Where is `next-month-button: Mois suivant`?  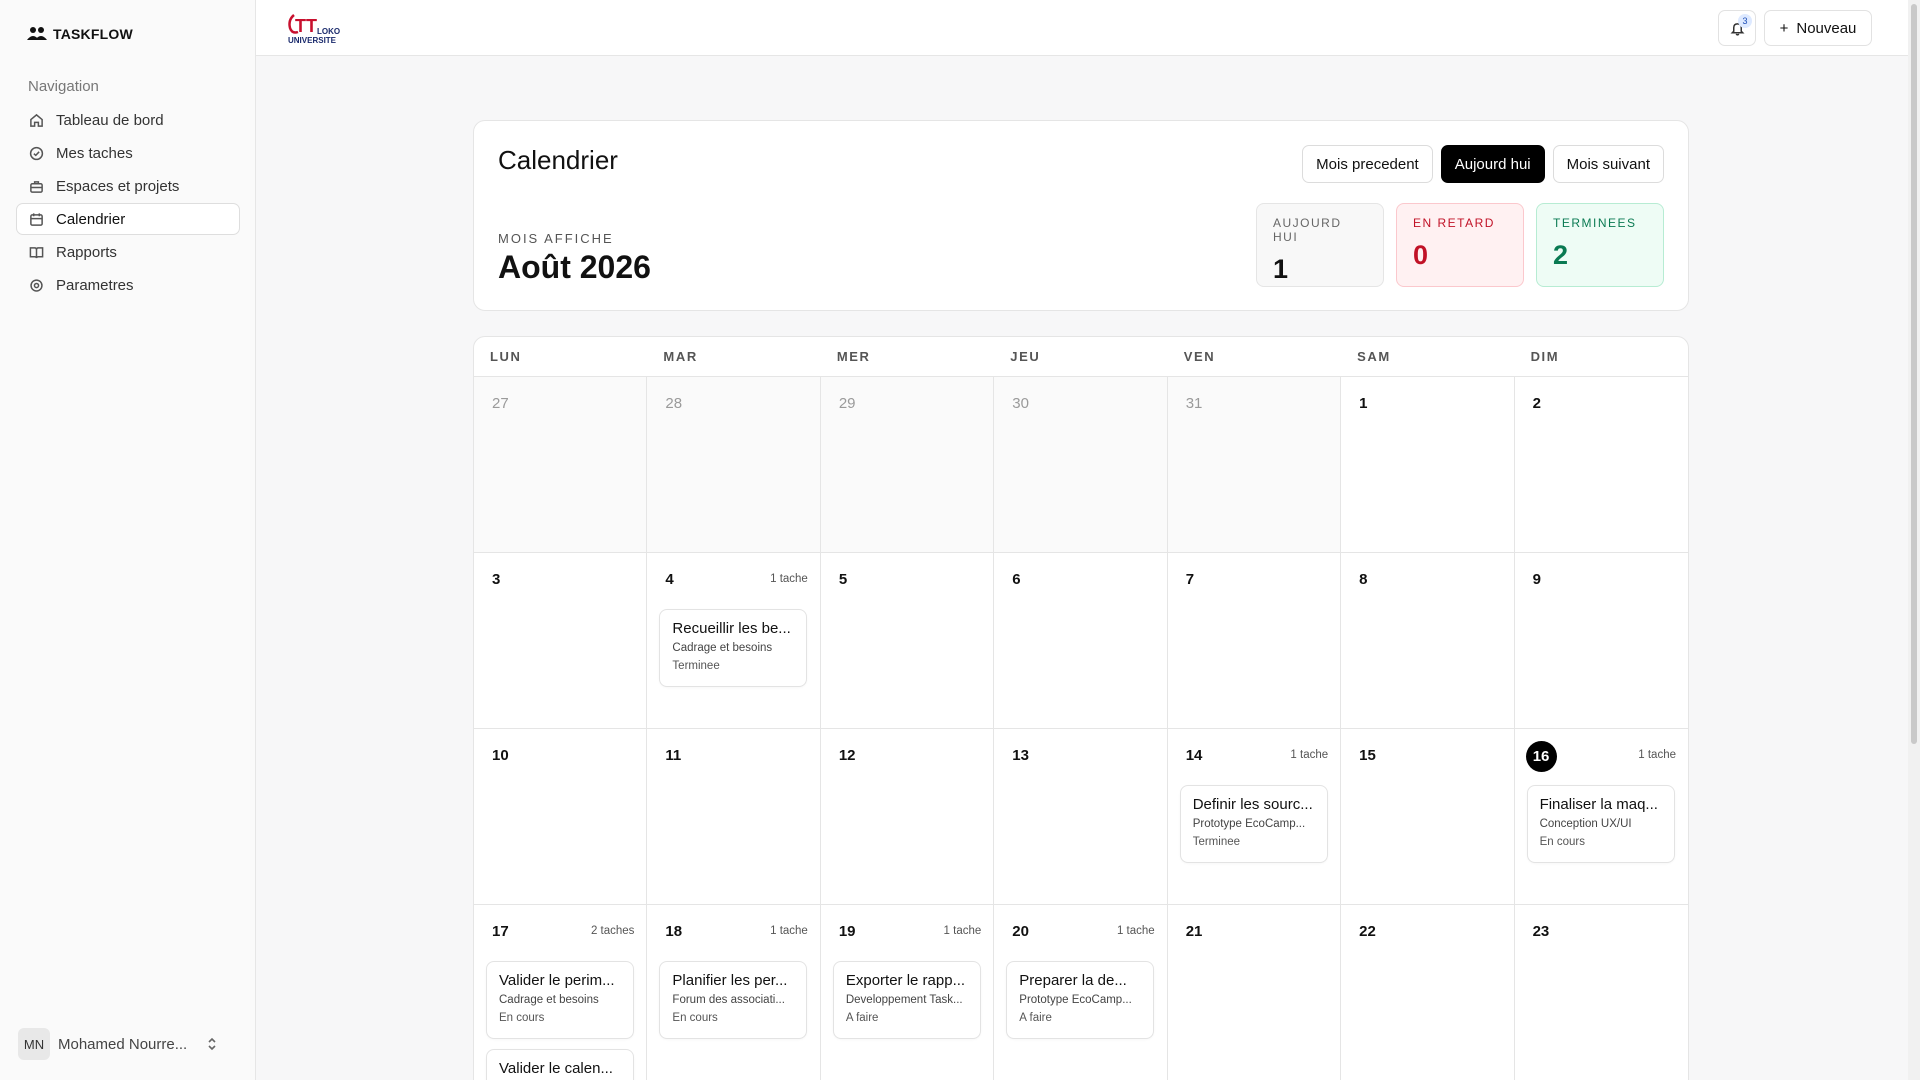
next-month-button: Mois suivant is located at coordinates (1608, 164).